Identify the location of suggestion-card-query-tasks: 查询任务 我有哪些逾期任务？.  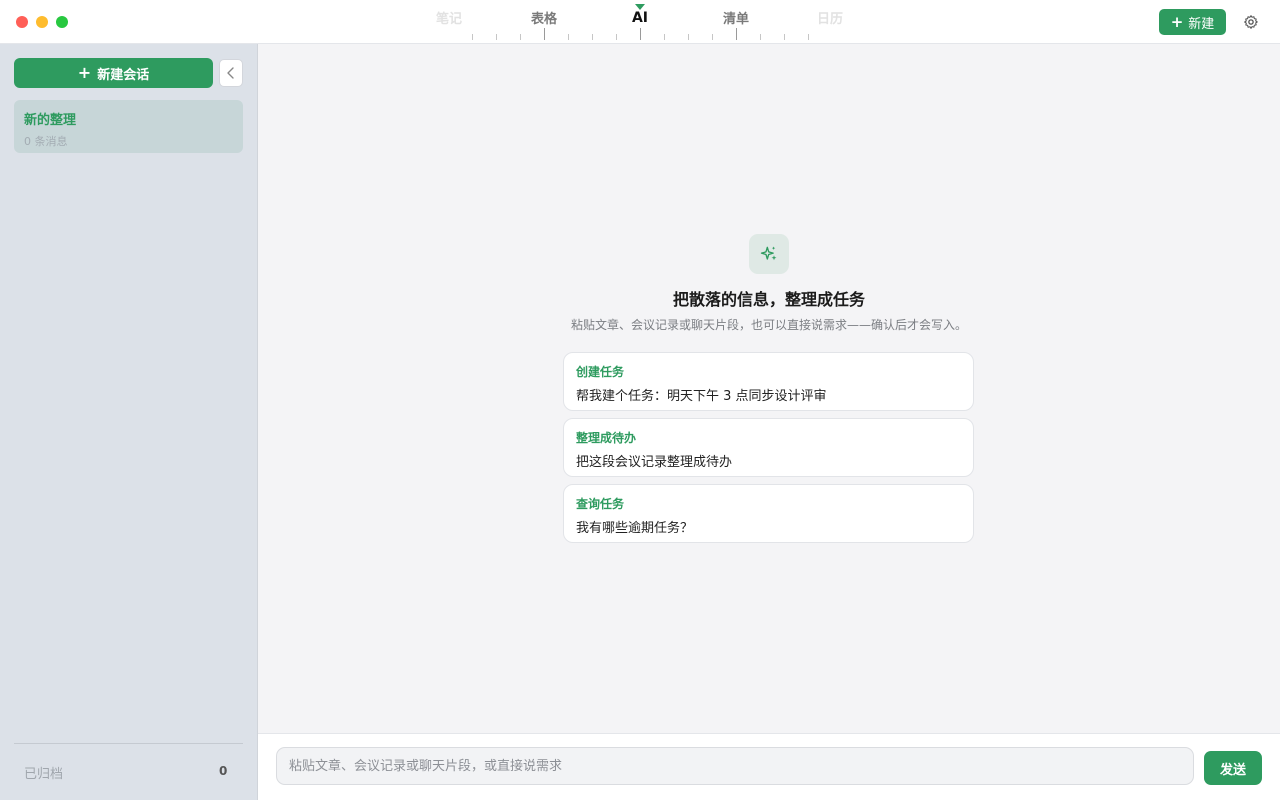
(768, 513).